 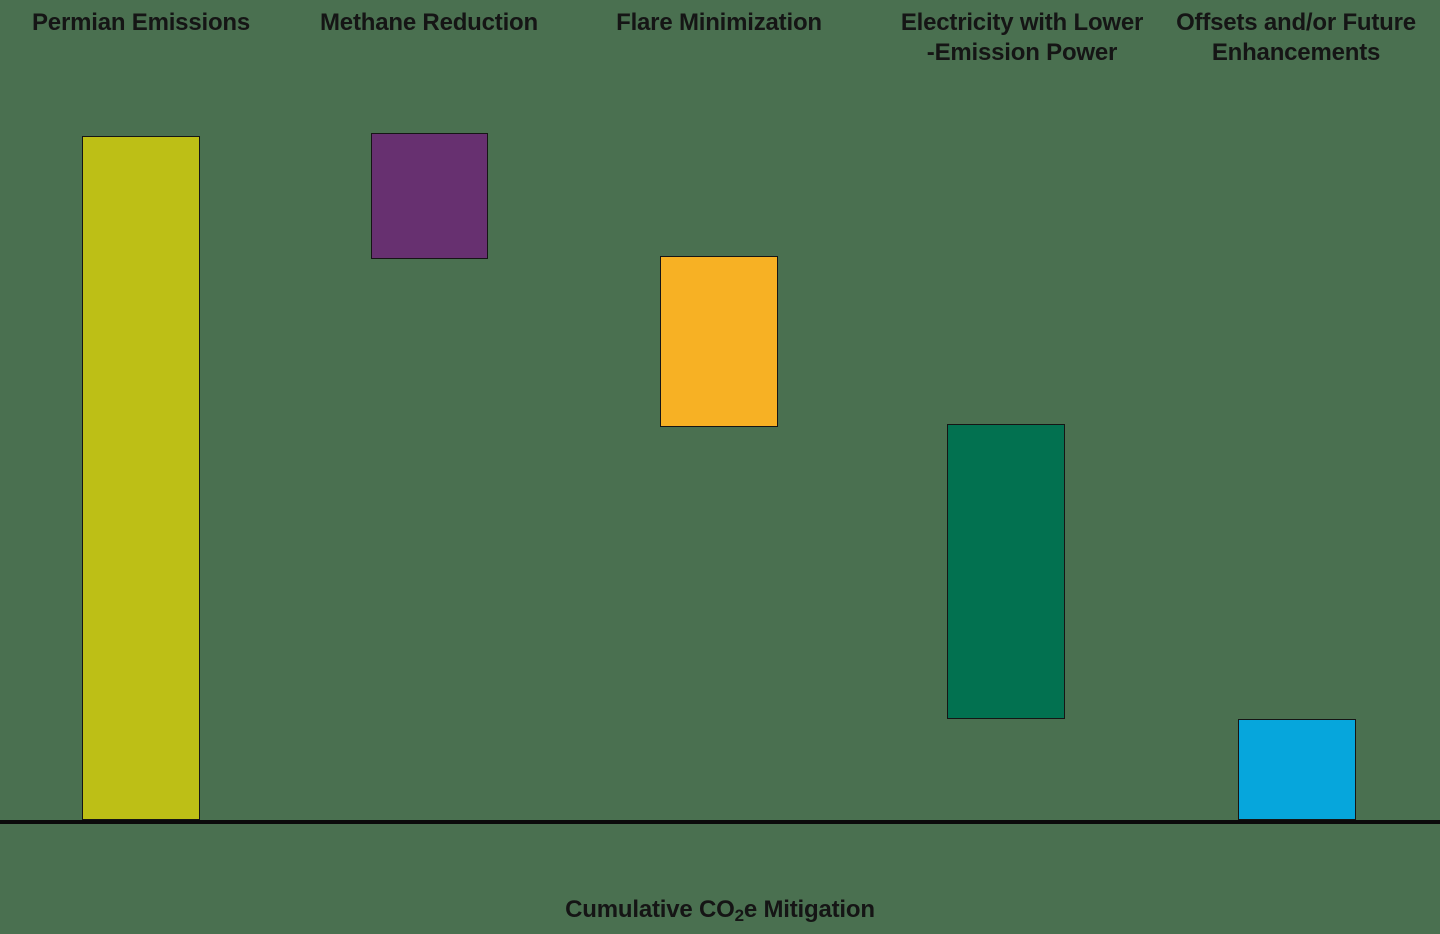 What do you see at coordinates (719, 341) in the screenshot?
I see `bar-flare-minimization` at bounding box center [719, 341].